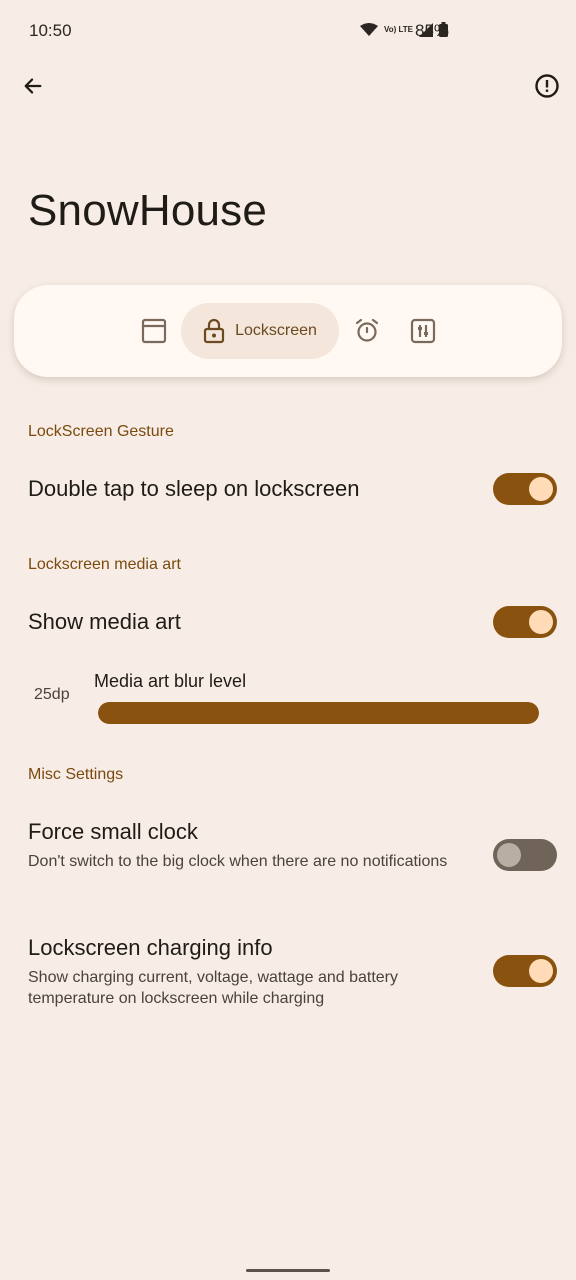  What do you see at coordinates (368, 29) in the screenshot?
I see `wifi-icon` at bounding box center [368, 29].